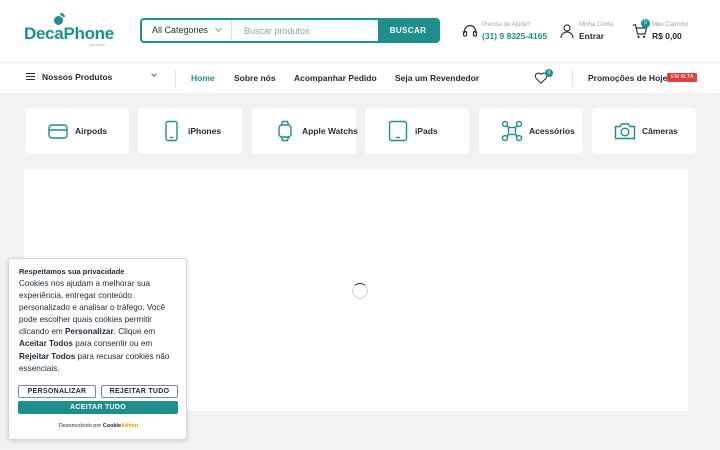 The image size is (720, 450). What do you see at coordinates (625, 131) in the screenshot?
I see `camera-icon` at bounding box center [625, 131].